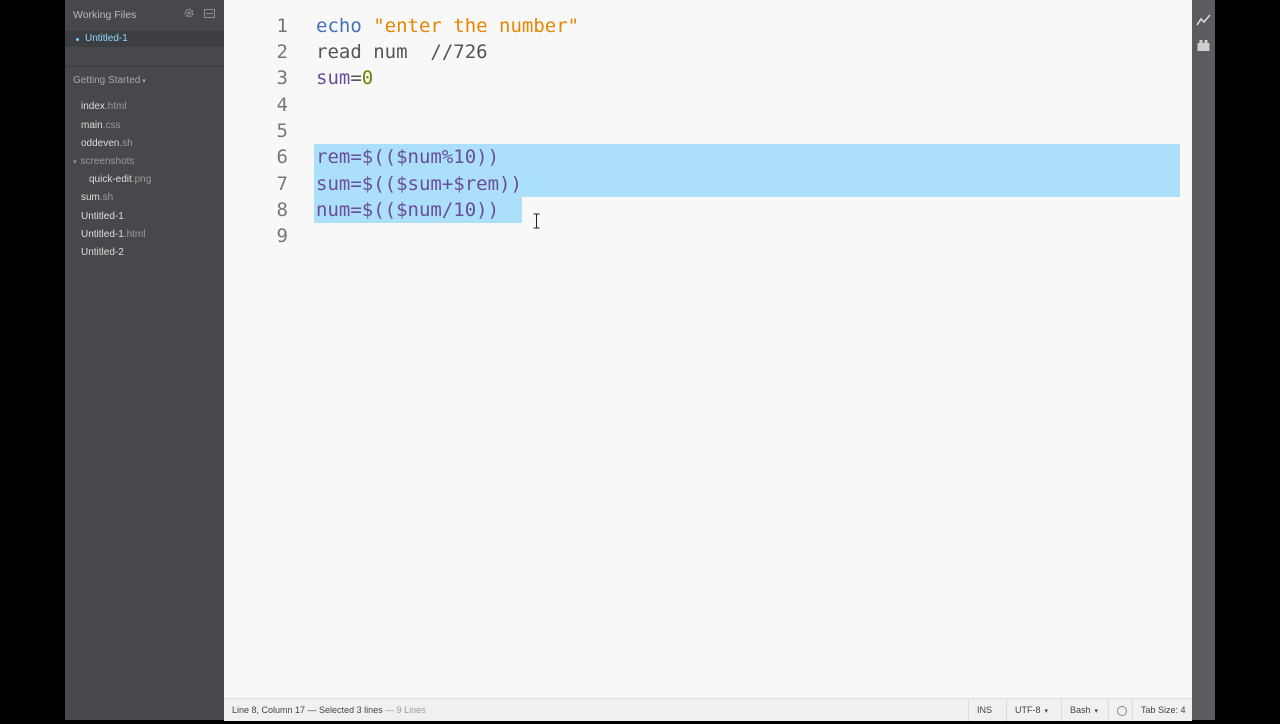  What do you see at coordinates (408, 210) in the screenshot?
I see `code-text: num=$(($num/10))` at bounding box center [408, 210].